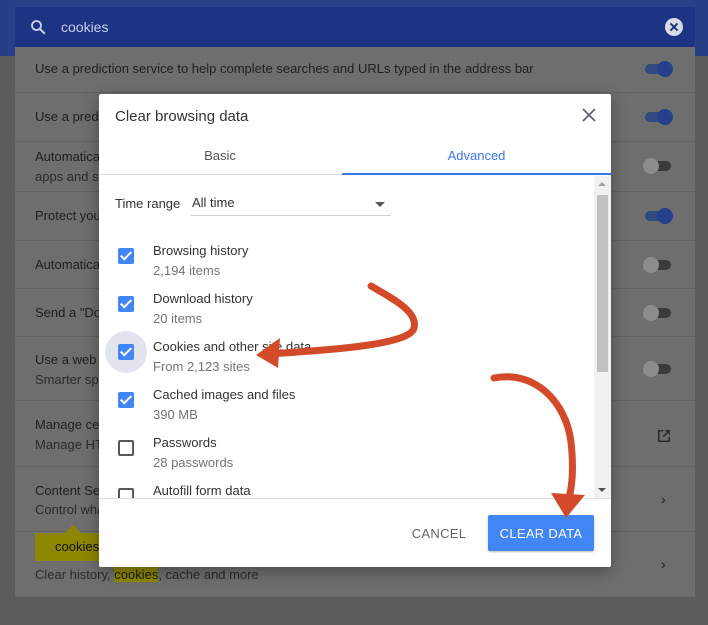  Describe the element at coordinates (674, 27) in the screenshot. I see `clear-search-icon` at that location.